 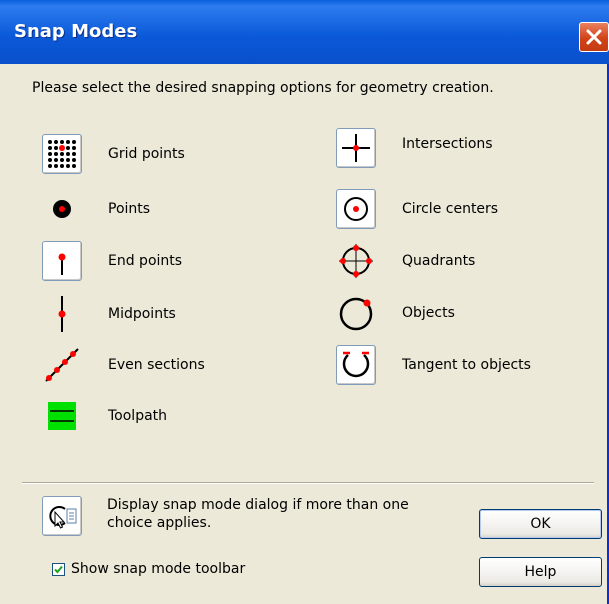 I want to click on option-label: End points, so click(x=145, y=261).